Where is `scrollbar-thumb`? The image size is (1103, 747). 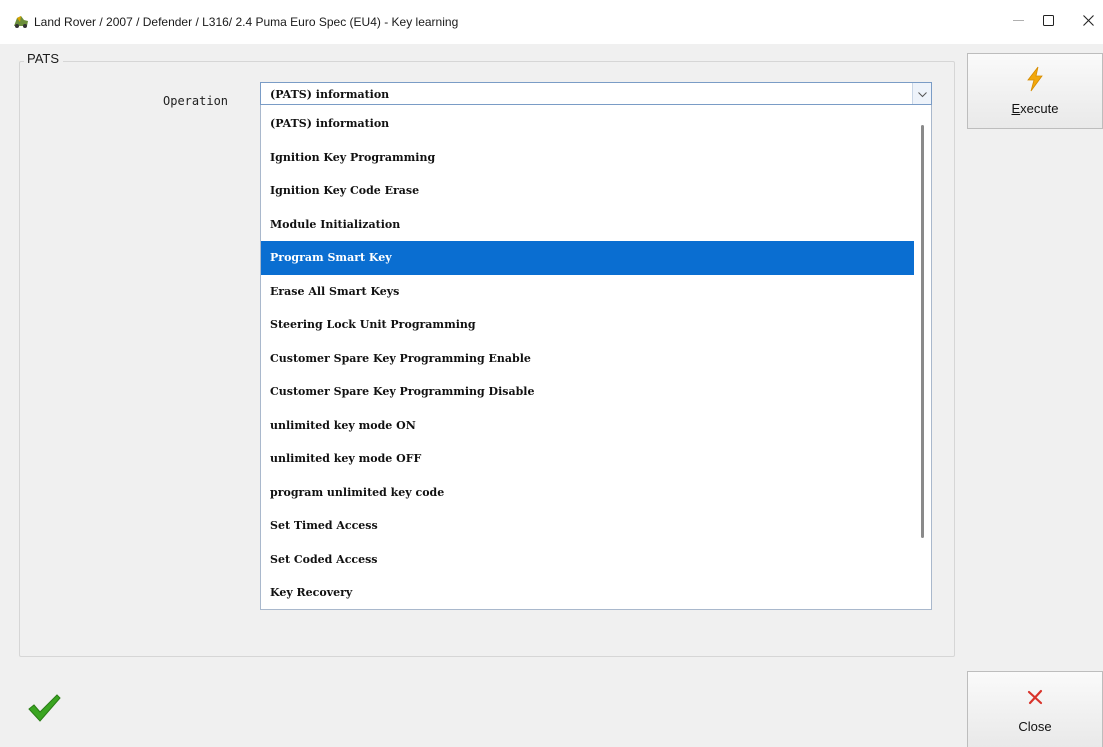 scrollbar-thumb is located at coordinates (922, 331).